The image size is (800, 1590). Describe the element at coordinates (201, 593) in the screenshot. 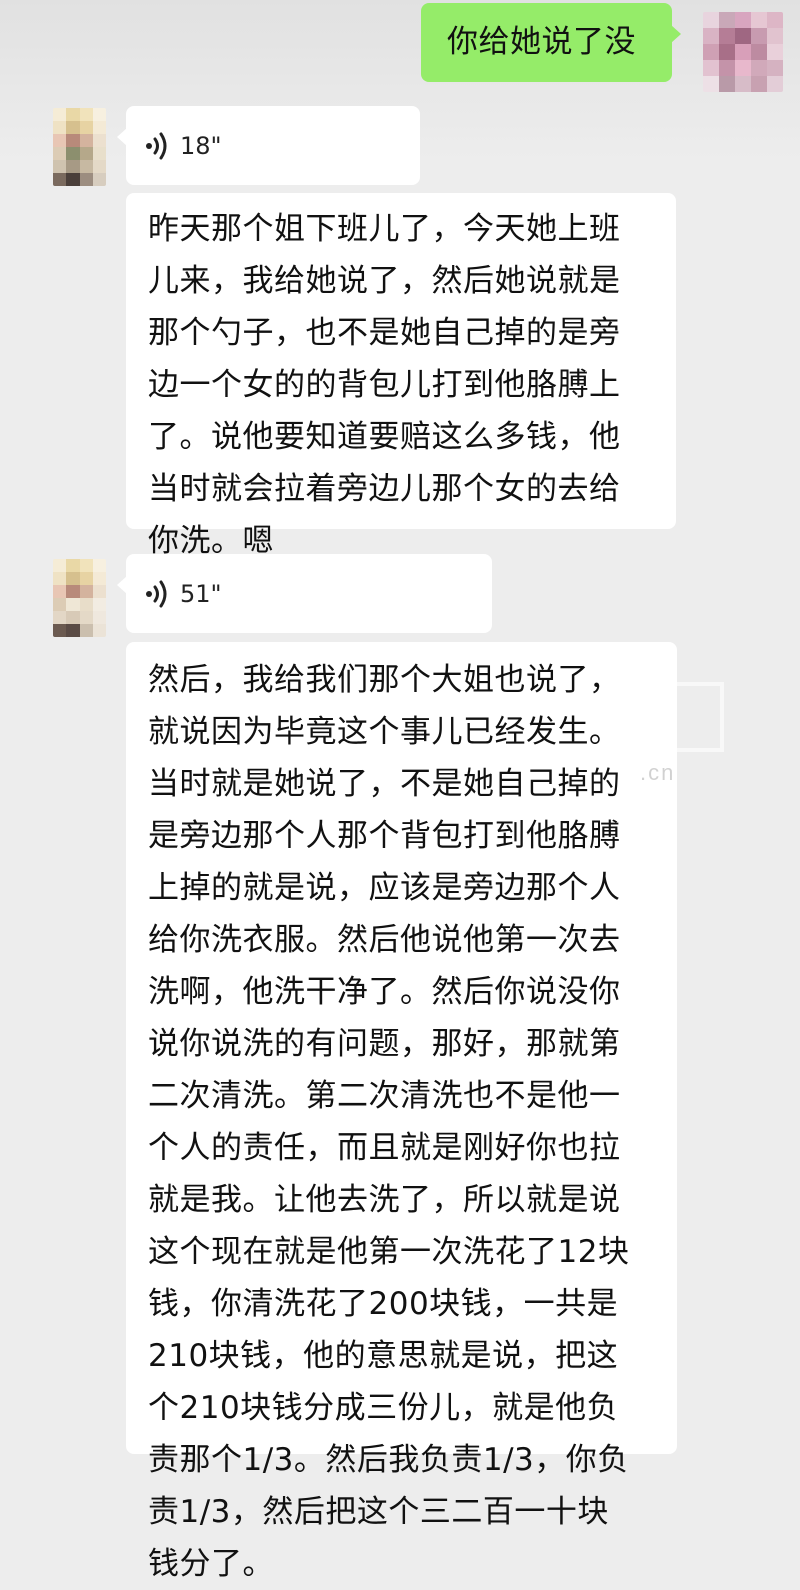

I see `voice-duration: 51"` at that location.